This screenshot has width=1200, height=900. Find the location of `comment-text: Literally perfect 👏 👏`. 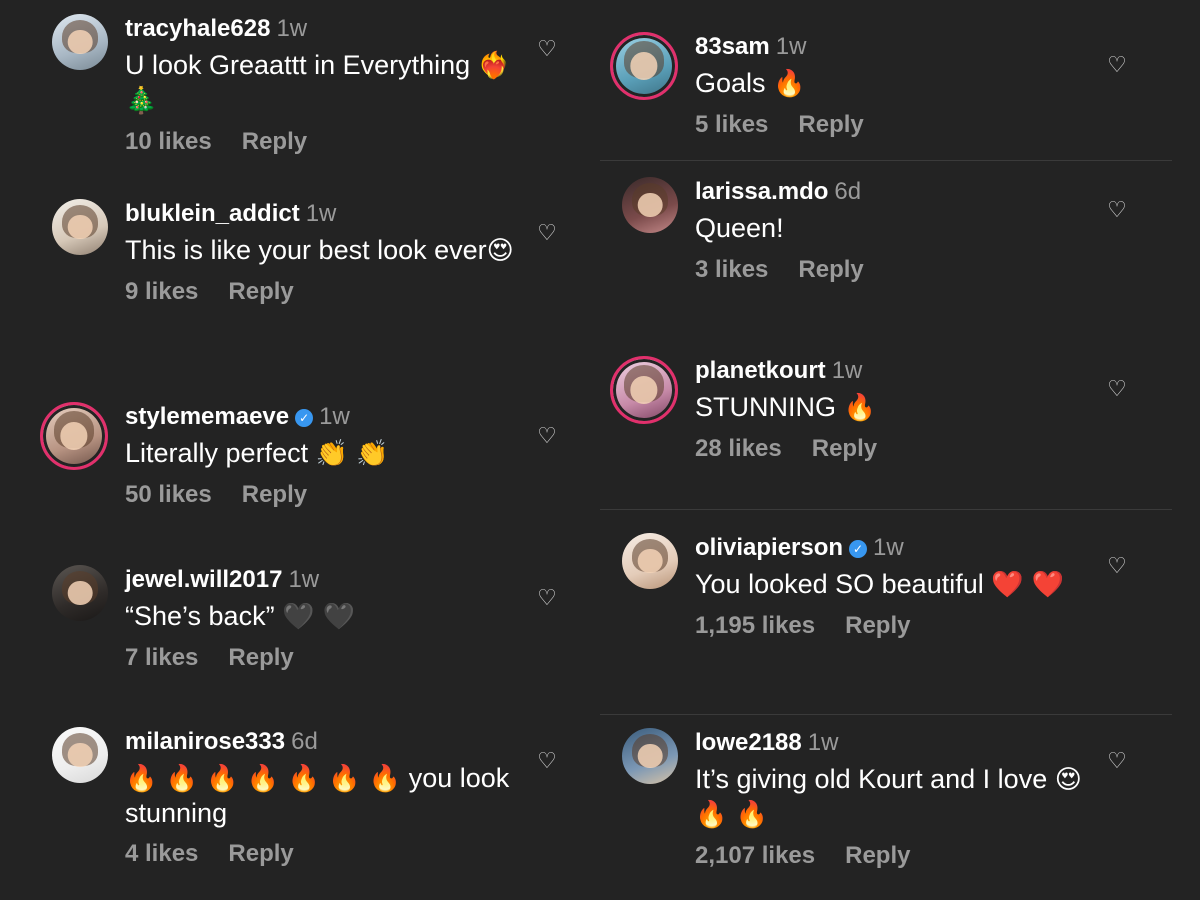

comment-text: Literally perfect 👏 👏 is located at coordinates (257, 453).